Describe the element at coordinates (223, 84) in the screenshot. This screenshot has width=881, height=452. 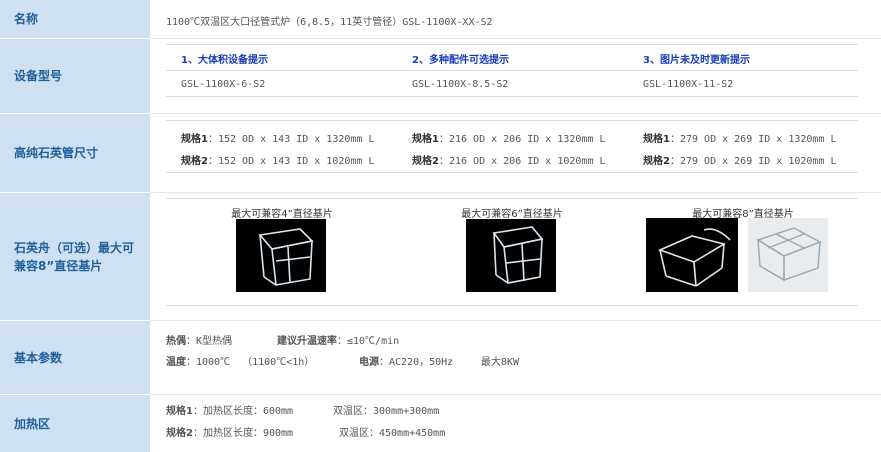
I see `model-6: GSL-1100X-6-S2` at that location.